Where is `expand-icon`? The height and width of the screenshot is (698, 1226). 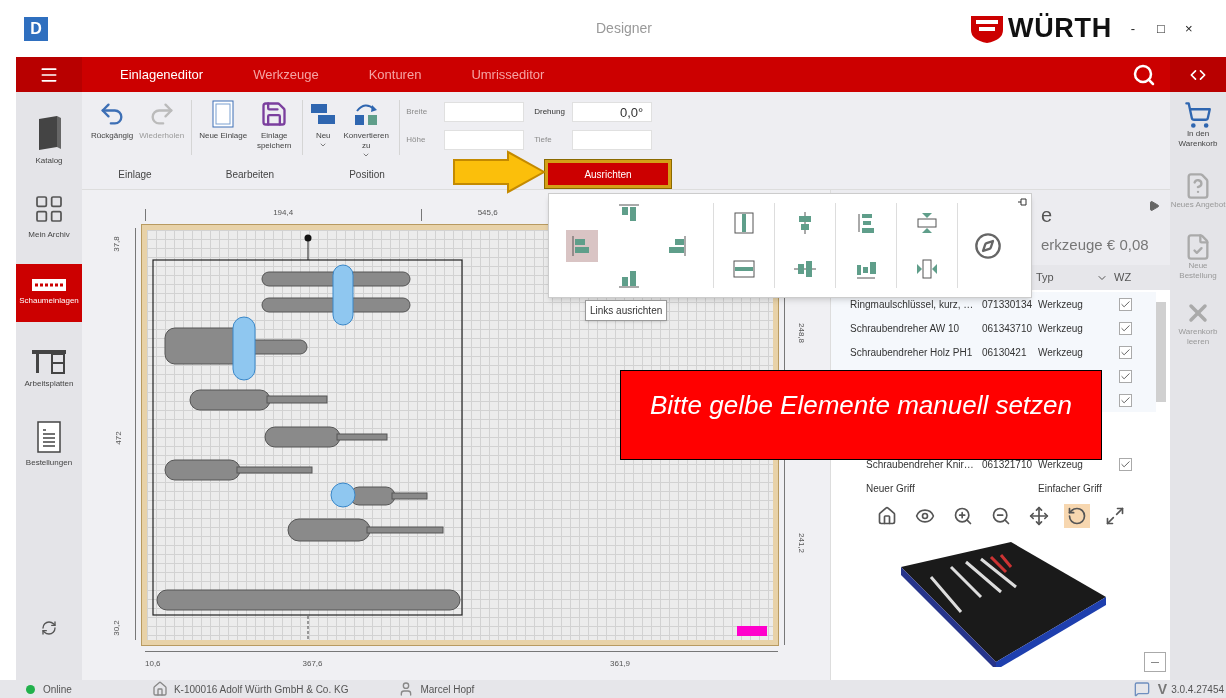
expand-icon is located at coordinates (1114, 515).